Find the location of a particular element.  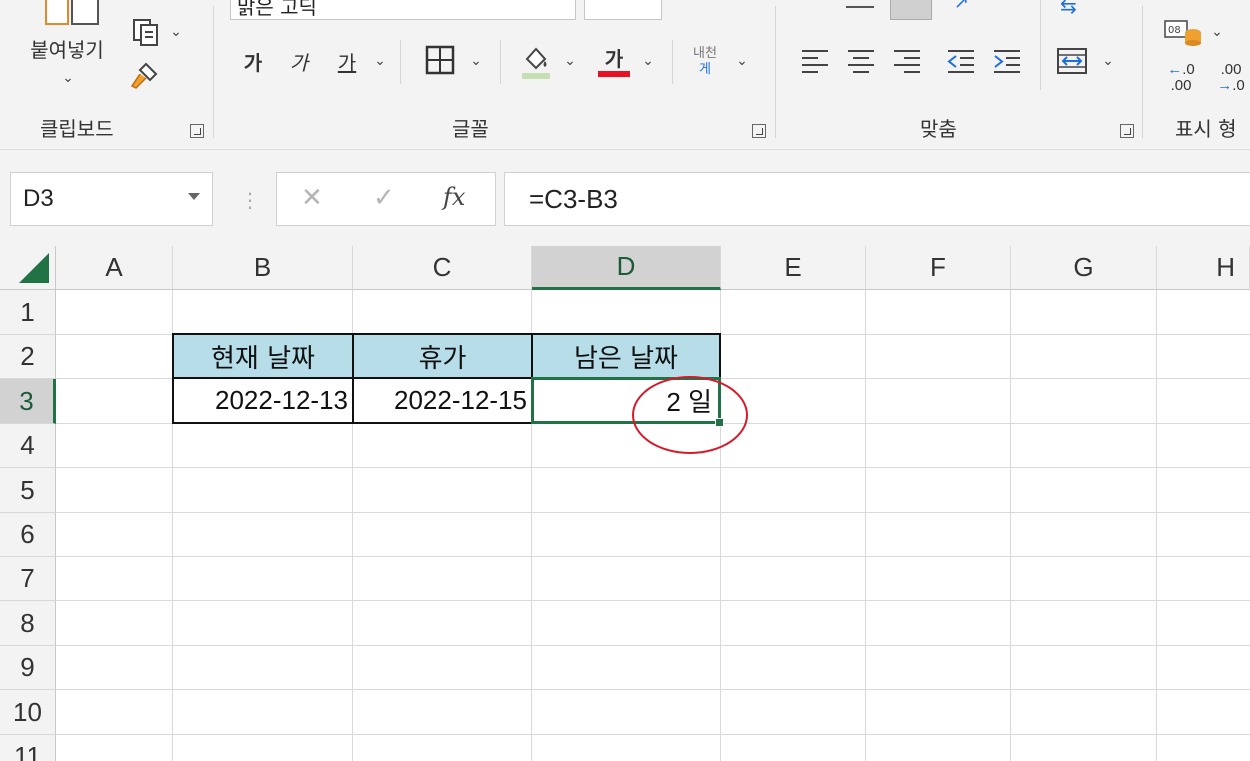

number-group-label: 표시 형 is located at coordinates (1206, 129).